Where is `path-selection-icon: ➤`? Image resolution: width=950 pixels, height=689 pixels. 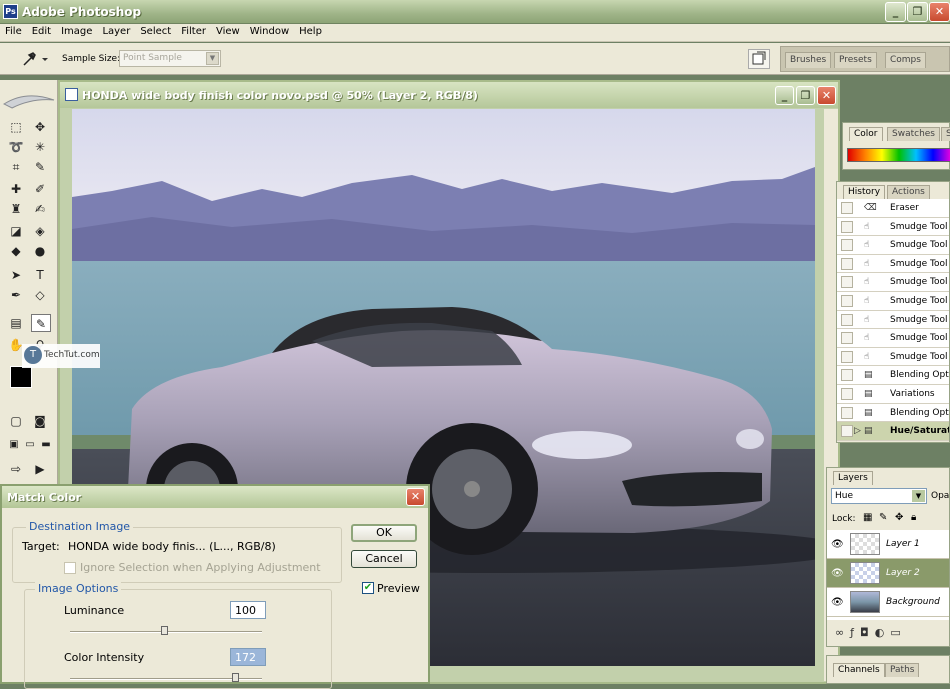 path-selection-icon: ➤ is located at coordinates (16, 275).